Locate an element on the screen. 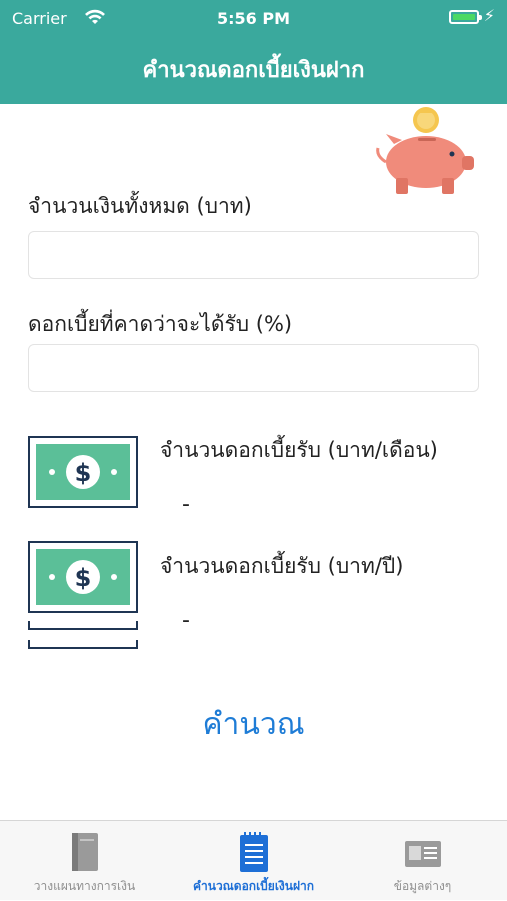 This screenshot has height=901, width=507. interest-rate-label: ดอกเบี้ยที่คาดว่าจะได้รับ (%) is located at coordinates (160, 324).